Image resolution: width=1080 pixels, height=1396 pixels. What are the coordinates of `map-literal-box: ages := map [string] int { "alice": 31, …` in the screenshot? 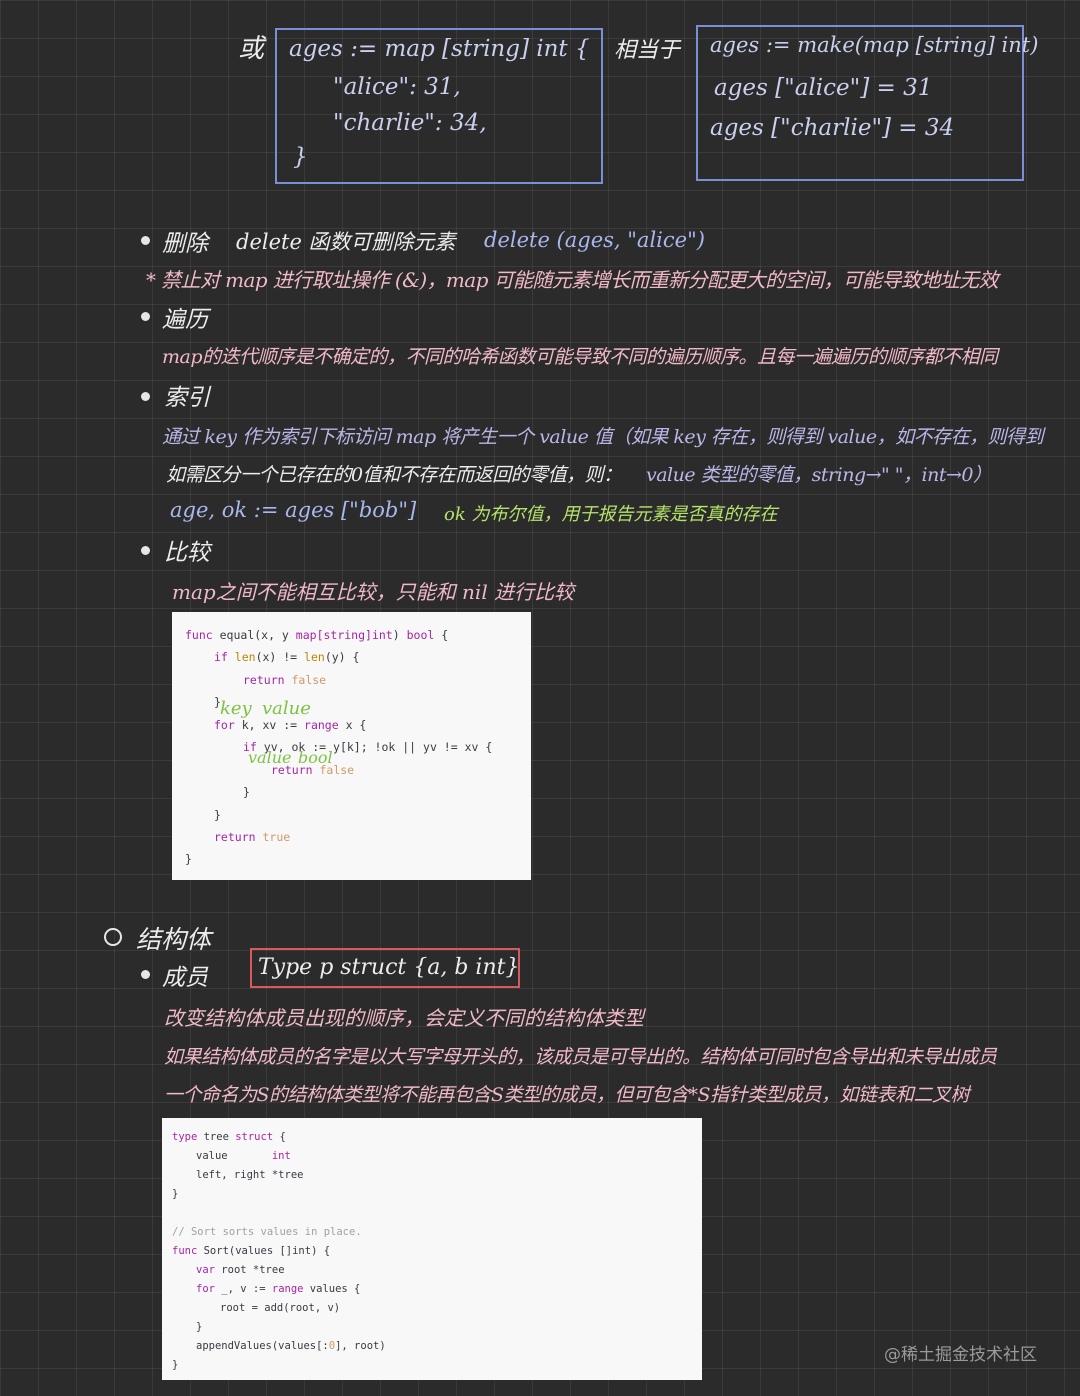 It's located at (439, 106).